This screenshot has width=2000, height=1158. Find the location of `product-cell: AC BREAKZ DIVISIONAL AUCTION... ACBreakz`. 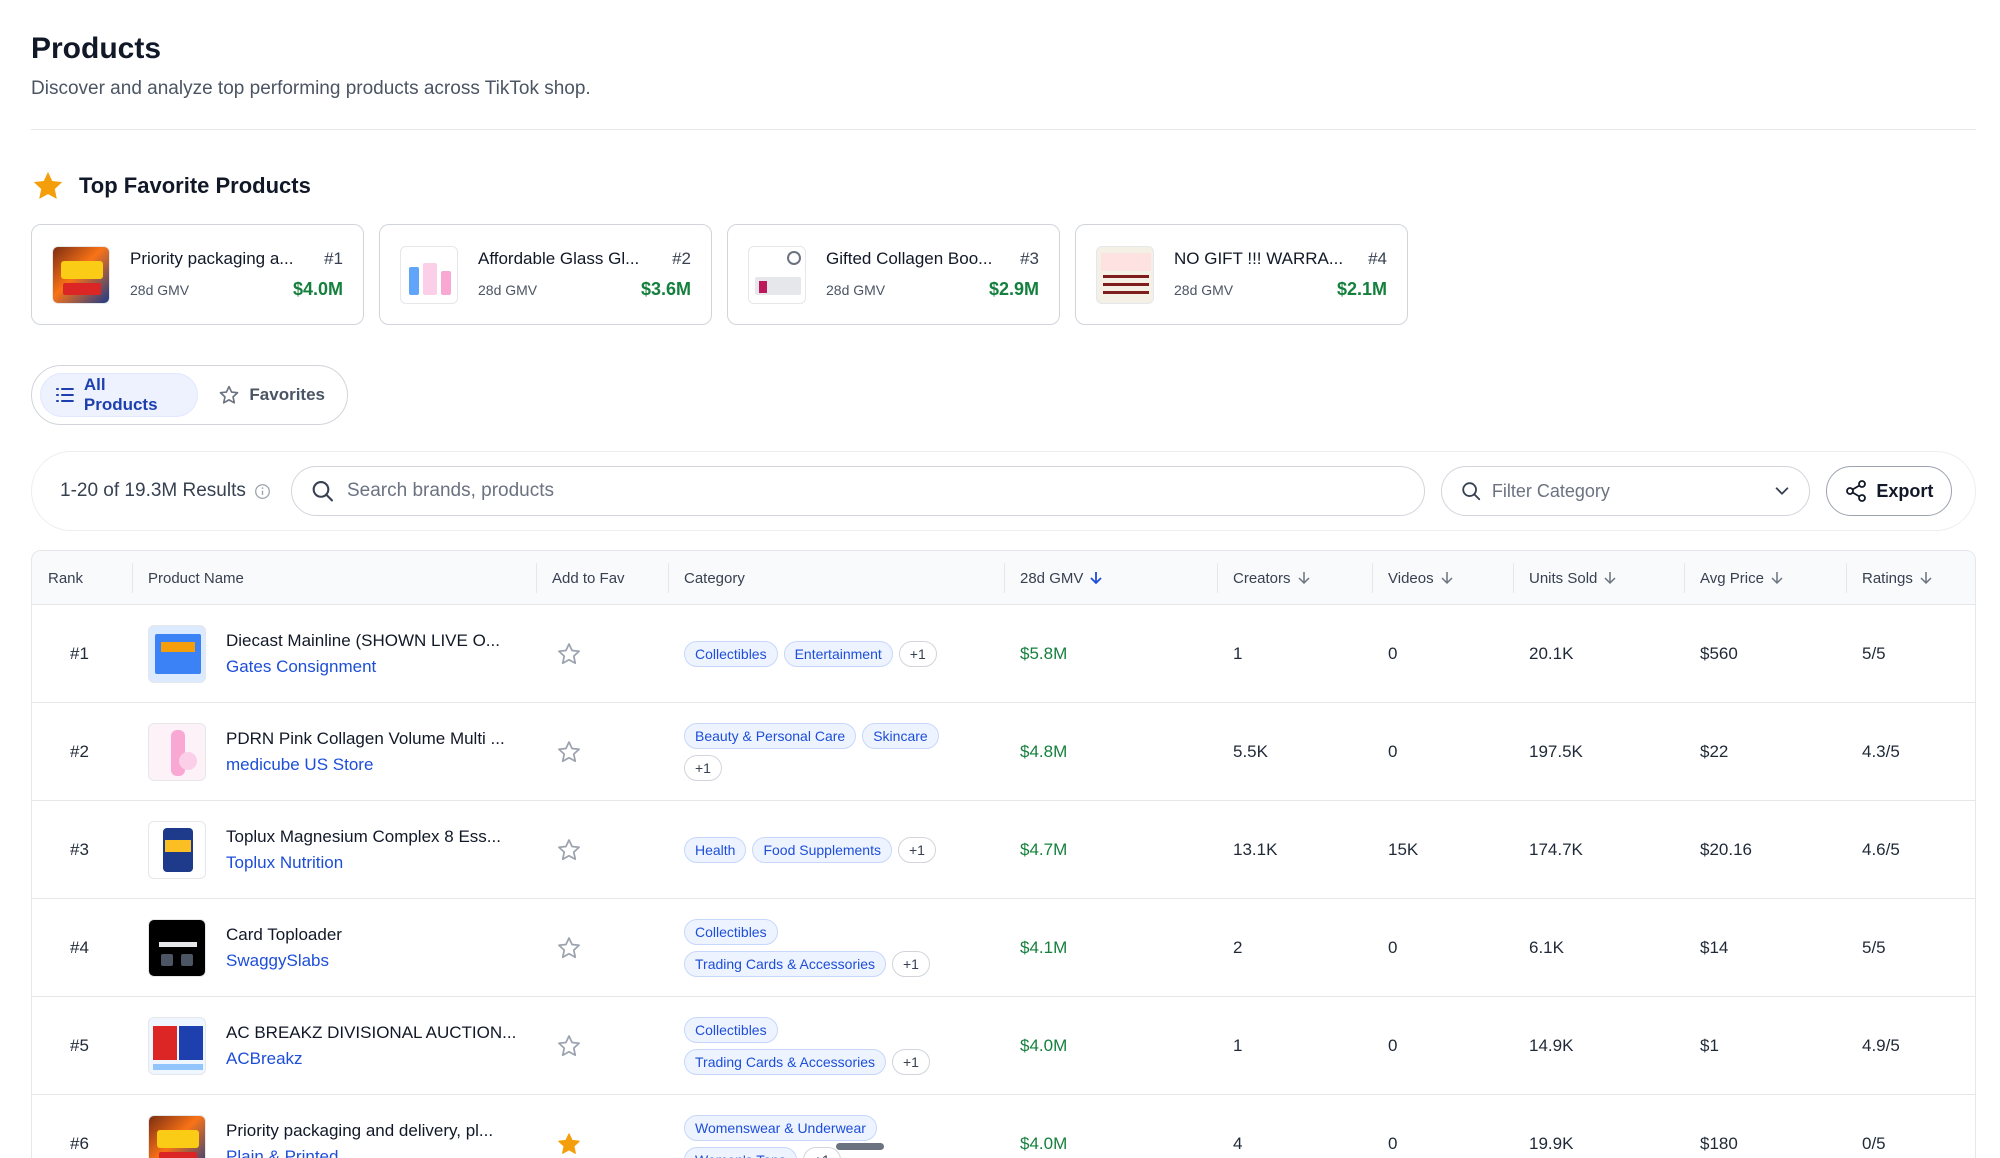

product-cell: AC BREAKZ DIVISIONAL AUCTION... ACBreakz is located at coordinates (332, 1046).